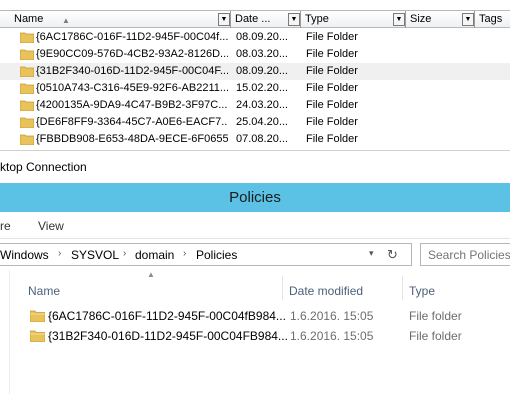 The image size is (510, 394). I want to click on window-titlebar: Policies, so click(255, 197).